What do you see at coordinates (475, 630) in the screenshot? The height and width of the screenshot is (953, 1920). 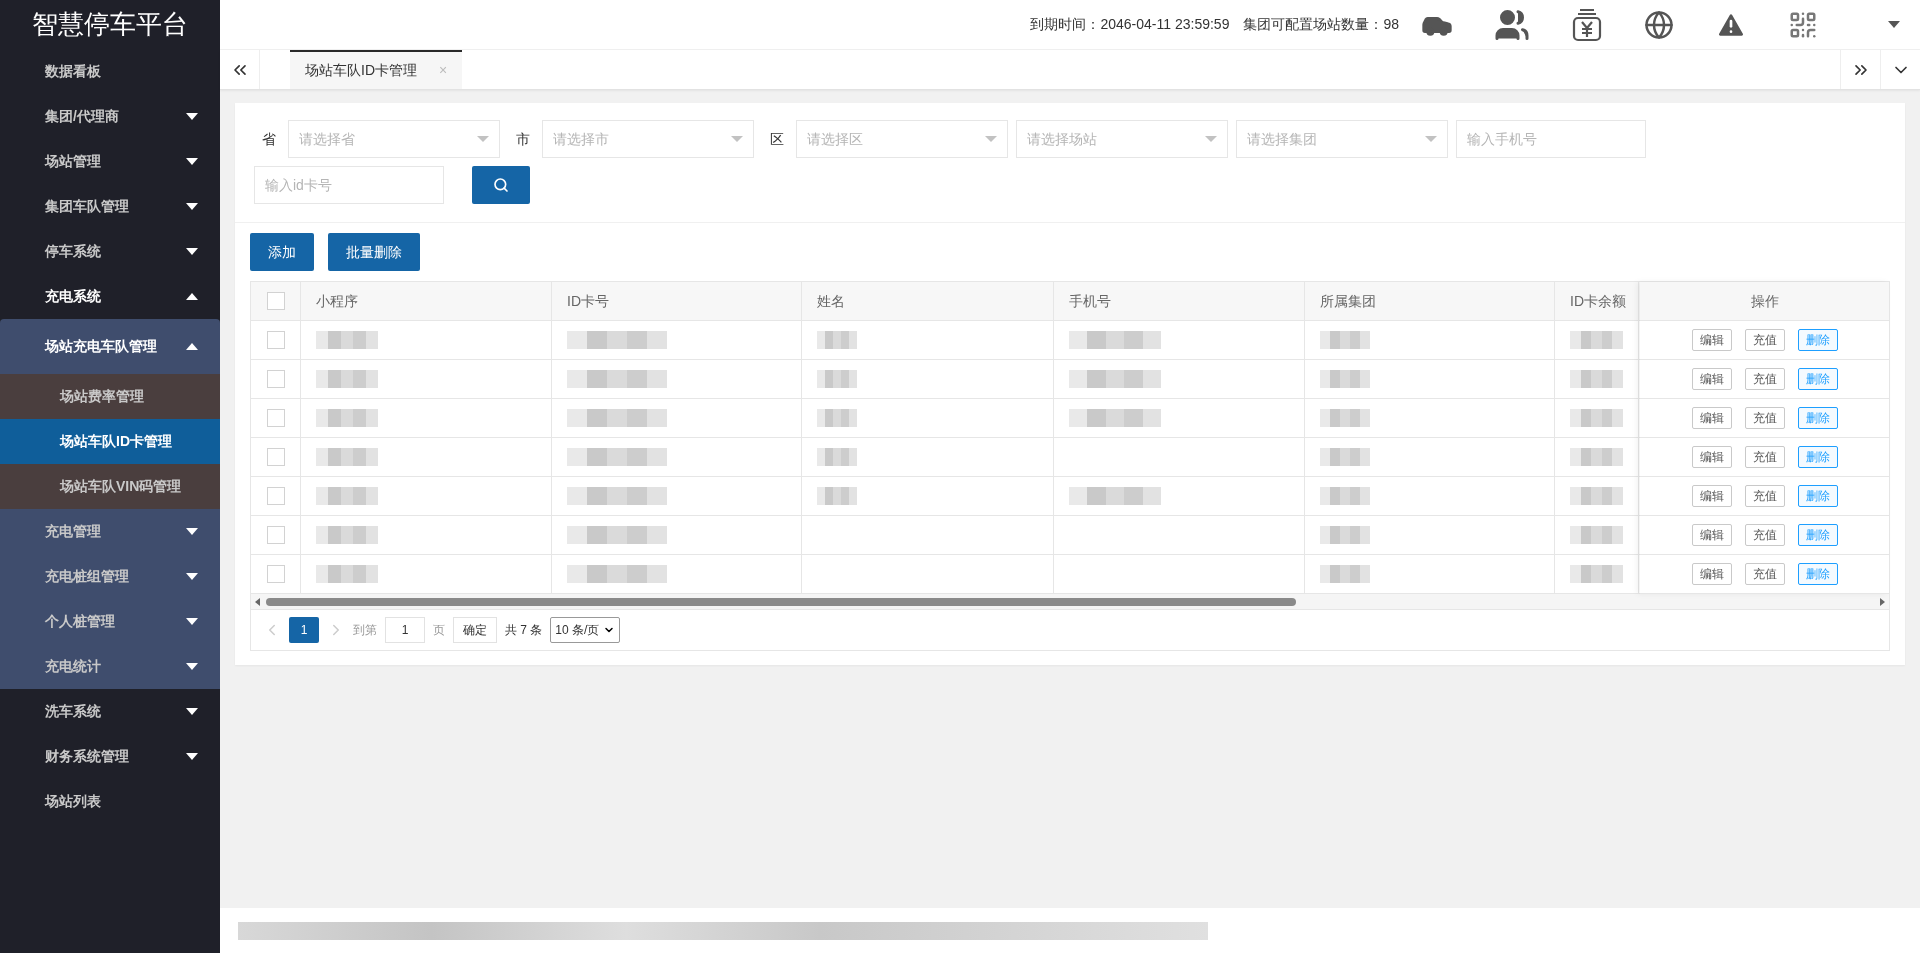 I see `confirm-button: 确定` at bounding box center [475, 630].